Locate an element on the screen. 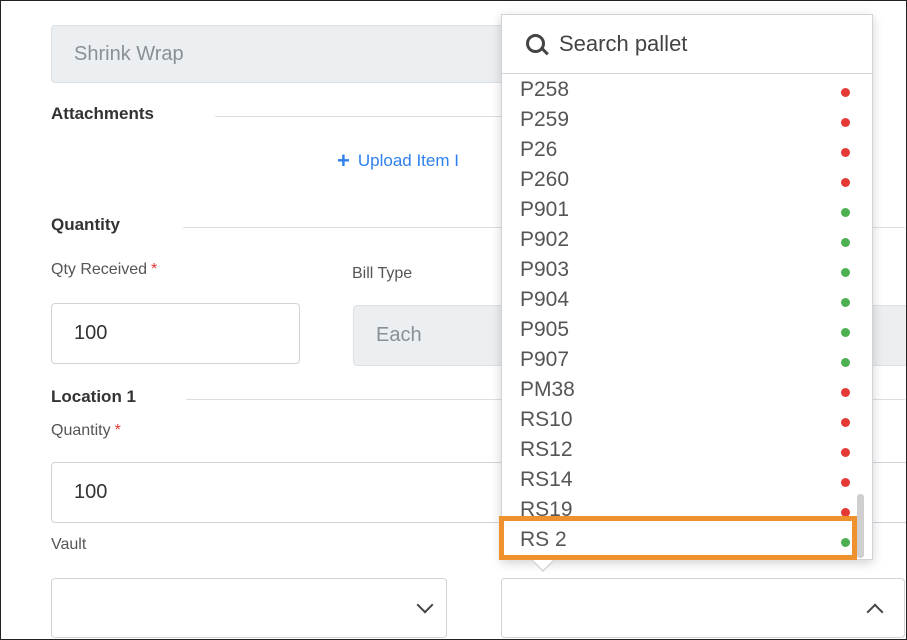  pallet-search-input: Search pallet is located at coordinates (687, 44).